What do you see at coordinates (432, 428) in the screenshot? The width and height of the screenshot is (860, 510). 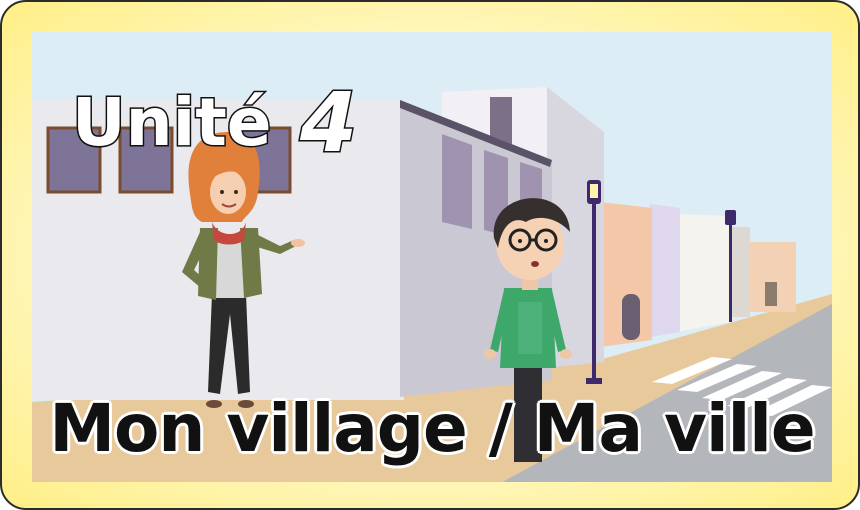 I see `page-title: Mon village / Ma ville` at bounding box center [432, 428].